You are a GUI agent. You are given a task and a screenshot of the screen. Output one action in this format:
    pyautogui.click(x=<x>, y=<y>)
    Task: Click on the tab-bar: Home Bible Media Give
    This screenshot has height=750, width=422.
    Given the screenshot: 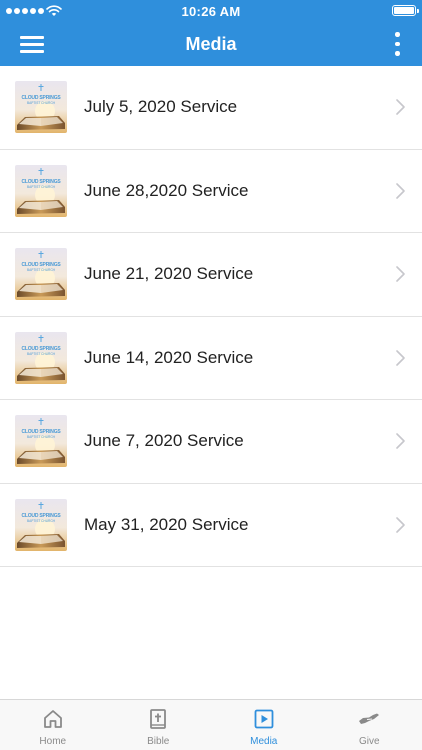 What is the action you would take?
    pyautogui.click(x=211, y=724)
    